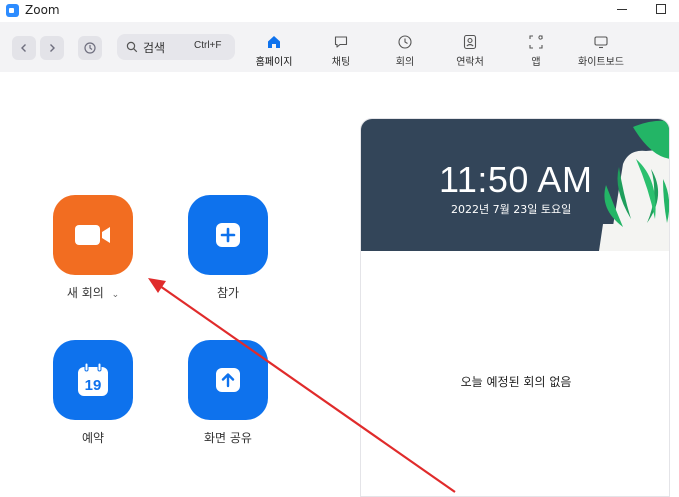 This screenshot has height=497, width=679. Describe the element at coordinates (339, 11) in the screenshot. I see `title-bar: Zoom` at that location.